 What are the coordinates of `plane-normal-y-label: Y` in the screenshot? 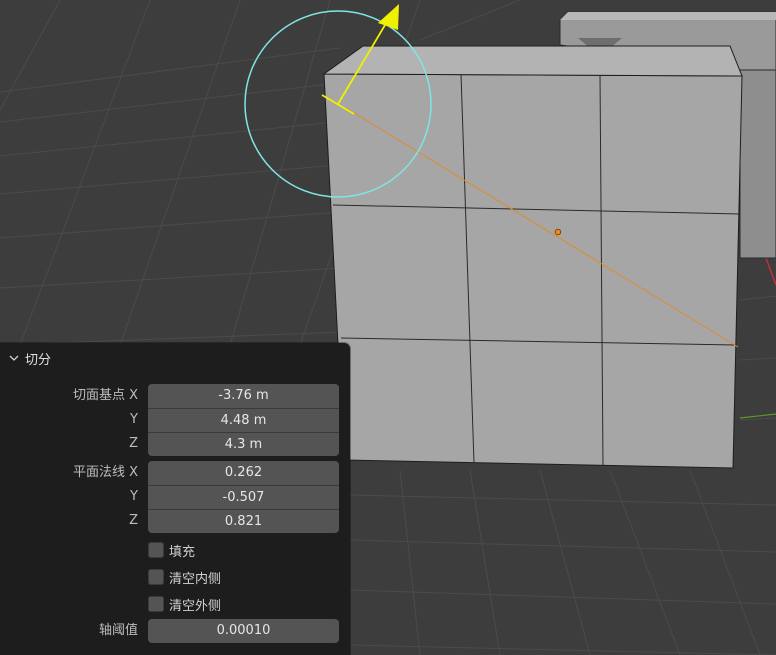 It's located at (134, 496).